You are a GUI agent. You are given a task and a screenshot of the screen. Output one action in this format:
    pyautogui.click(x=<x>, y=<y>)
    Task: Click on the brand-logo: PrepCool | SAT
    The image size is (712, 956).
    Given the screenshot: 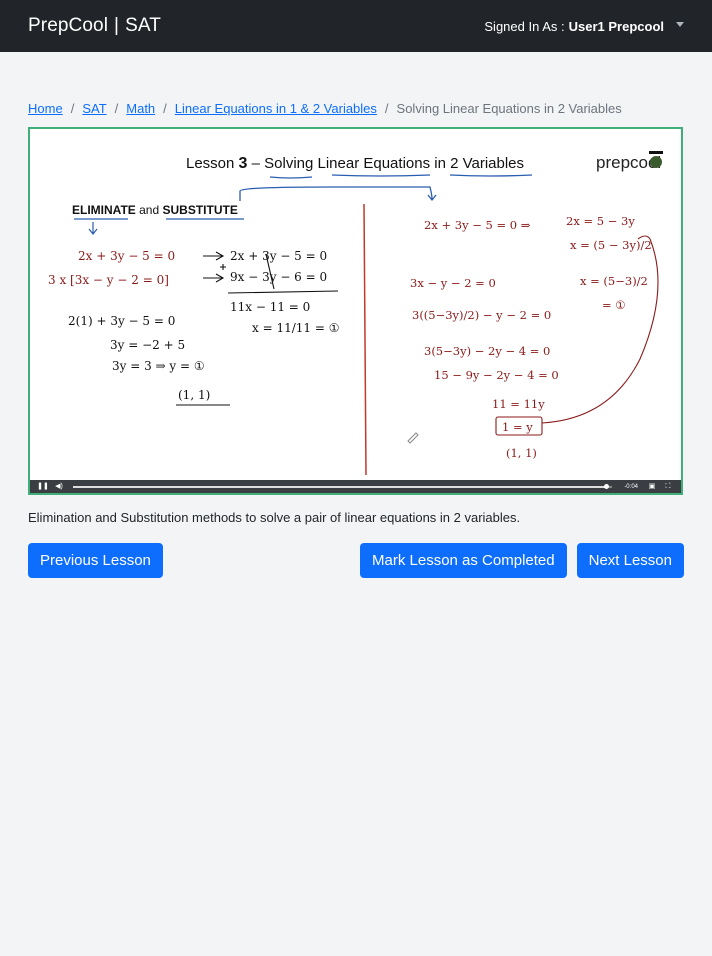 What is the action you would take?
    pyautogui.click(x=94, y=26)
    